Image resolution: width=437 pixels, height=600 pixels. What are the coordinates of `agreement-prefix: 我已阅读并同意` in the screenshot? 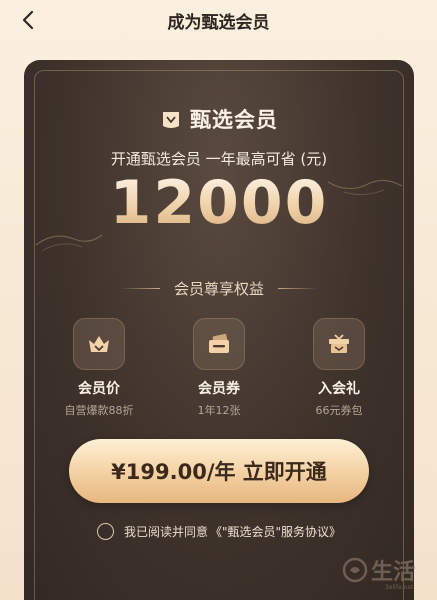 It's located at (165, 532).